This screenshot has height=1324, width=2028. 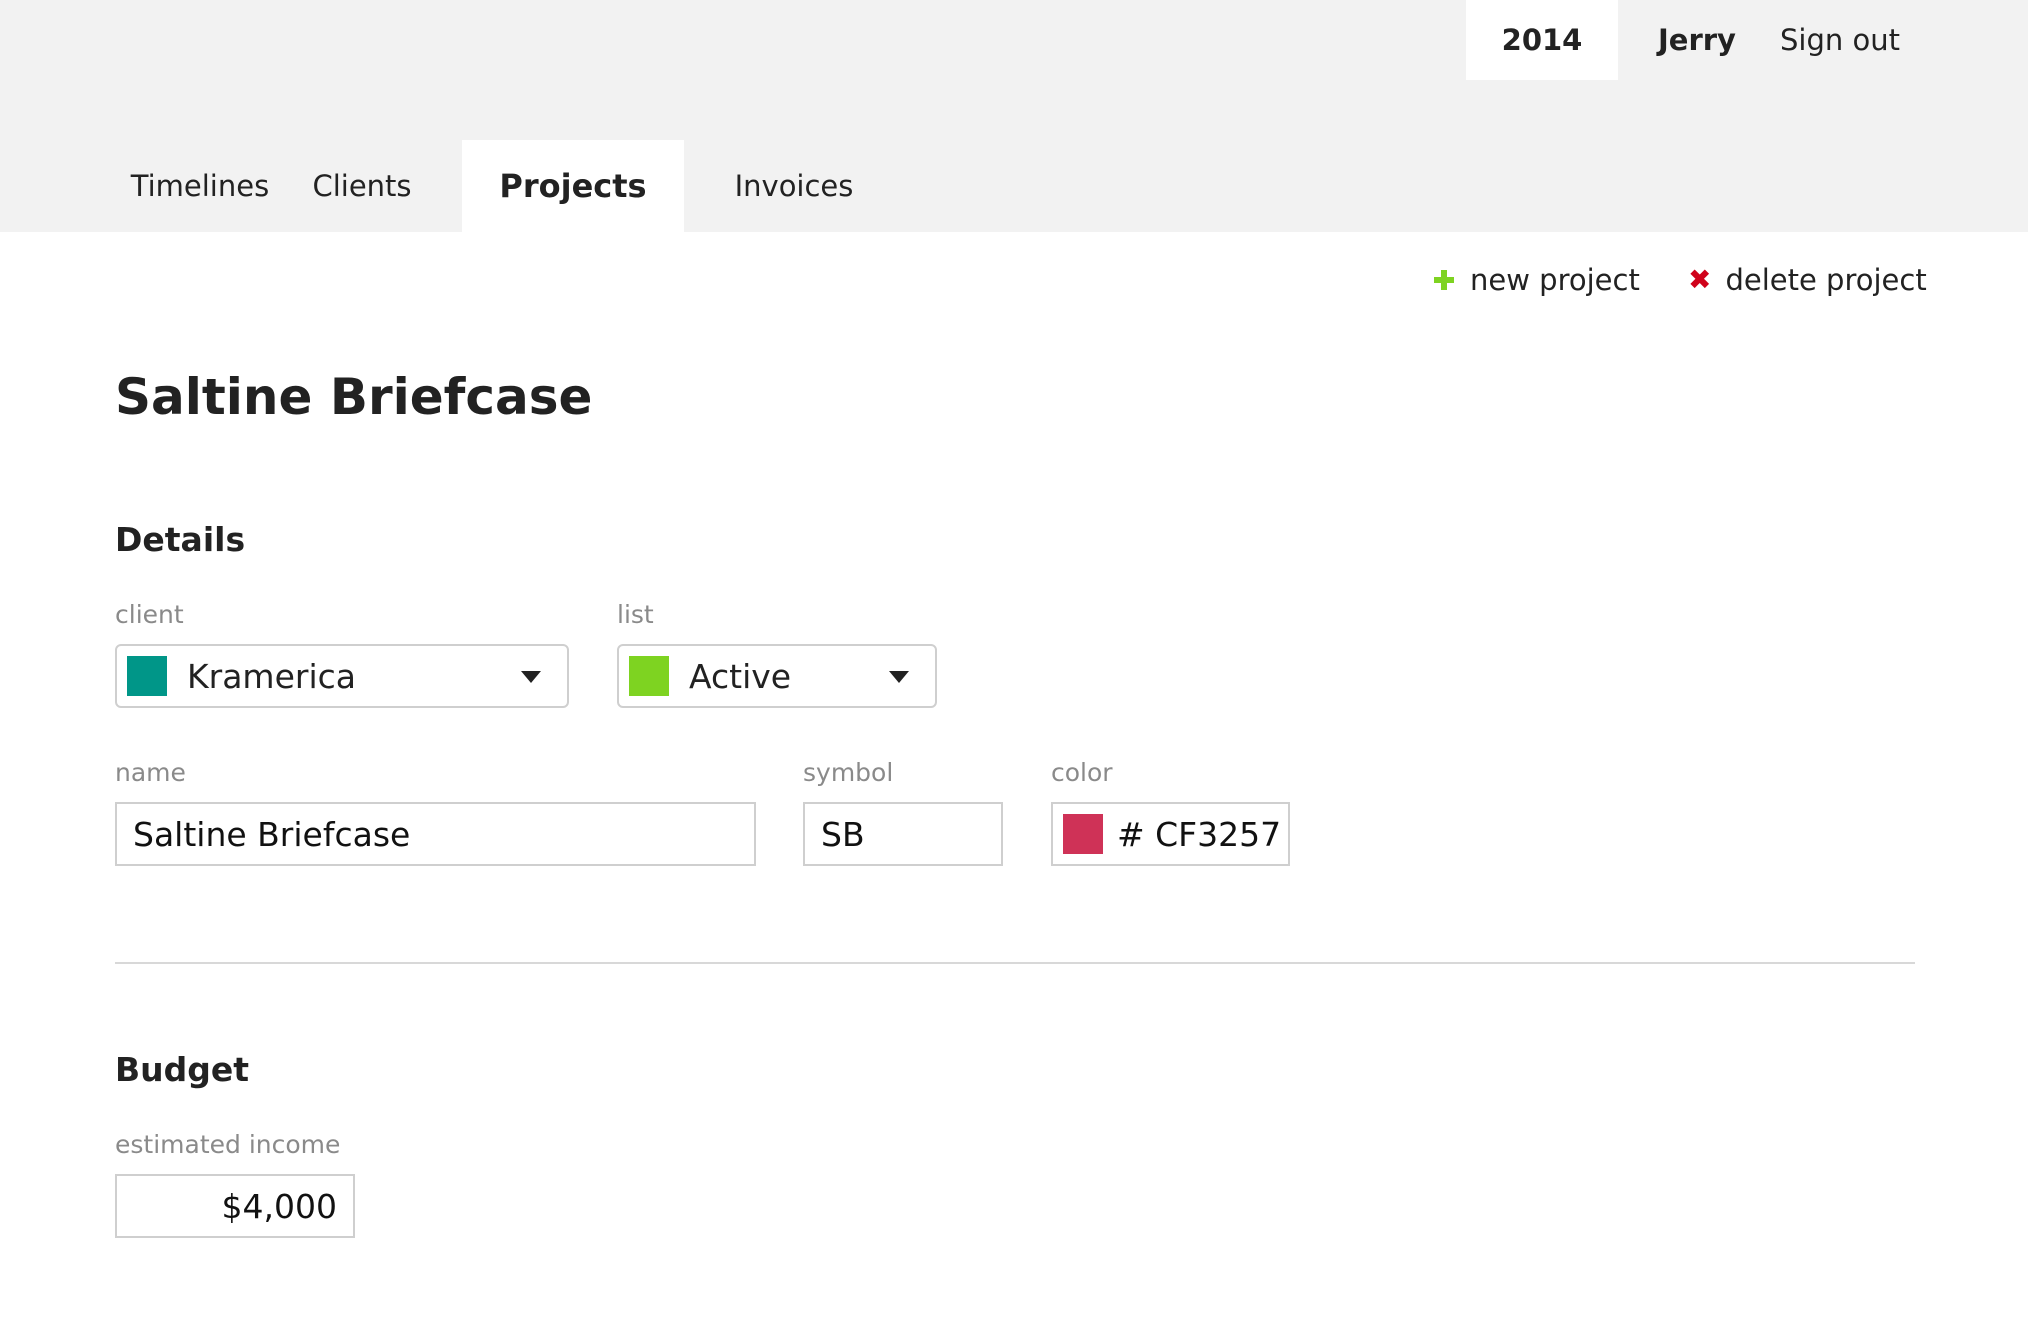 I want to click on year-selector: 2014, so click(x=1542, y=40).